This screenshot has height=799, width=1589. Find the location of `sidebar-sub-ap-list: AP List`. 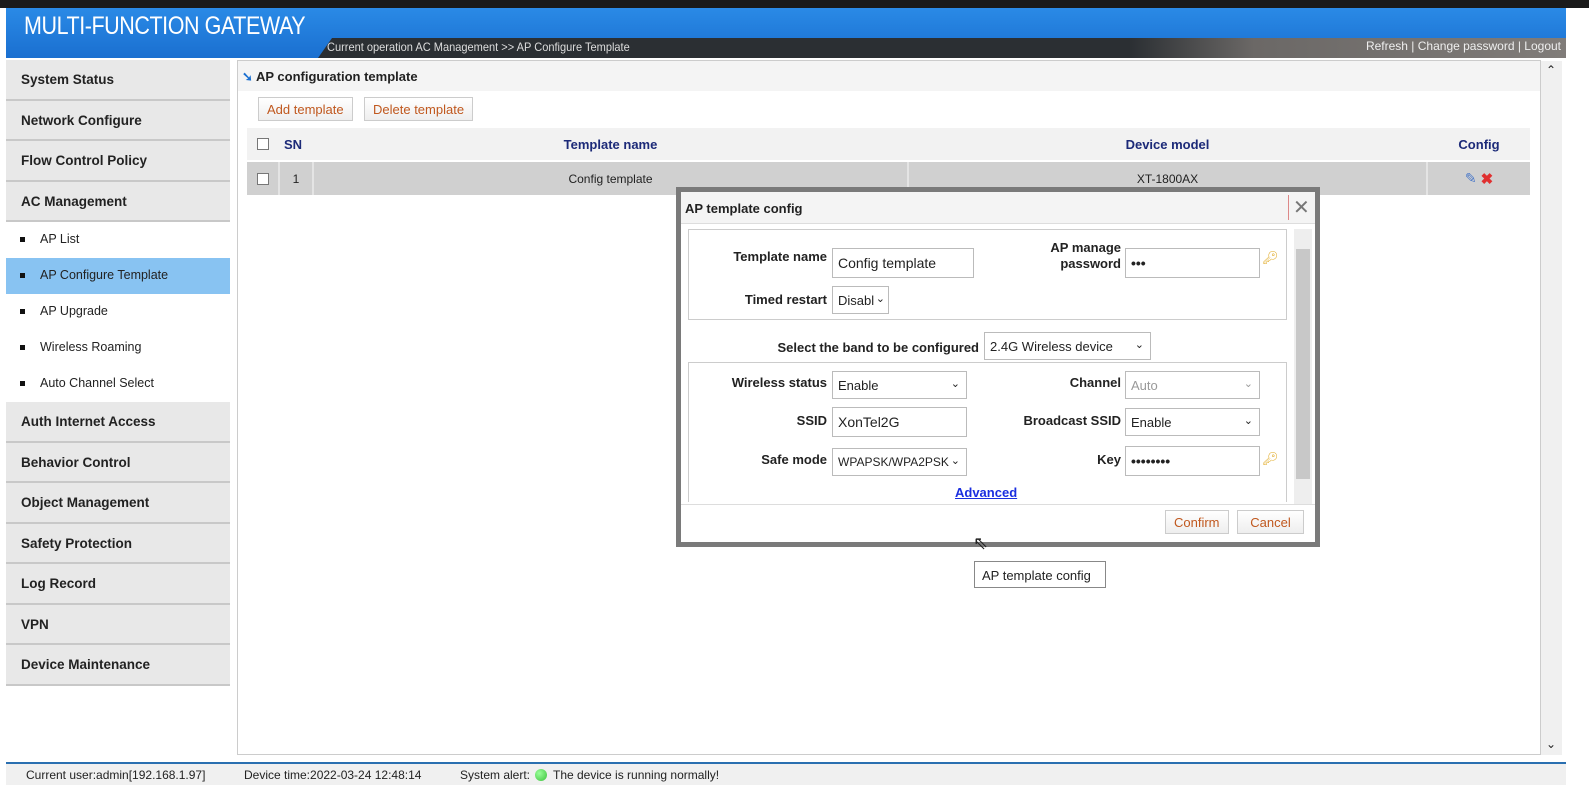

sidebar-sub-ap-list: AP List is located at coordinates (118, 240).